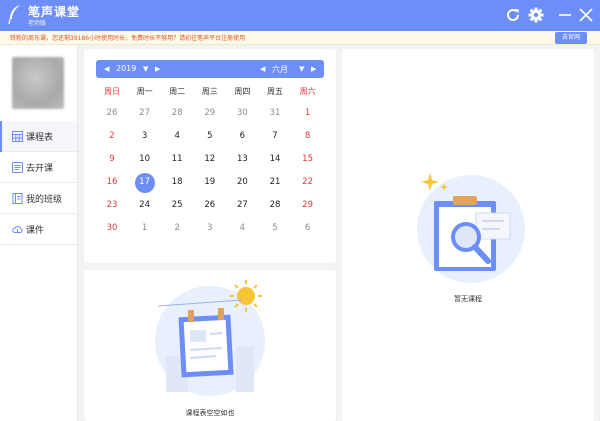 This screenshot has height=421, width=600. Describe the element at coordinates (38, 83) in the screenshot. I see `avatar` at that location.